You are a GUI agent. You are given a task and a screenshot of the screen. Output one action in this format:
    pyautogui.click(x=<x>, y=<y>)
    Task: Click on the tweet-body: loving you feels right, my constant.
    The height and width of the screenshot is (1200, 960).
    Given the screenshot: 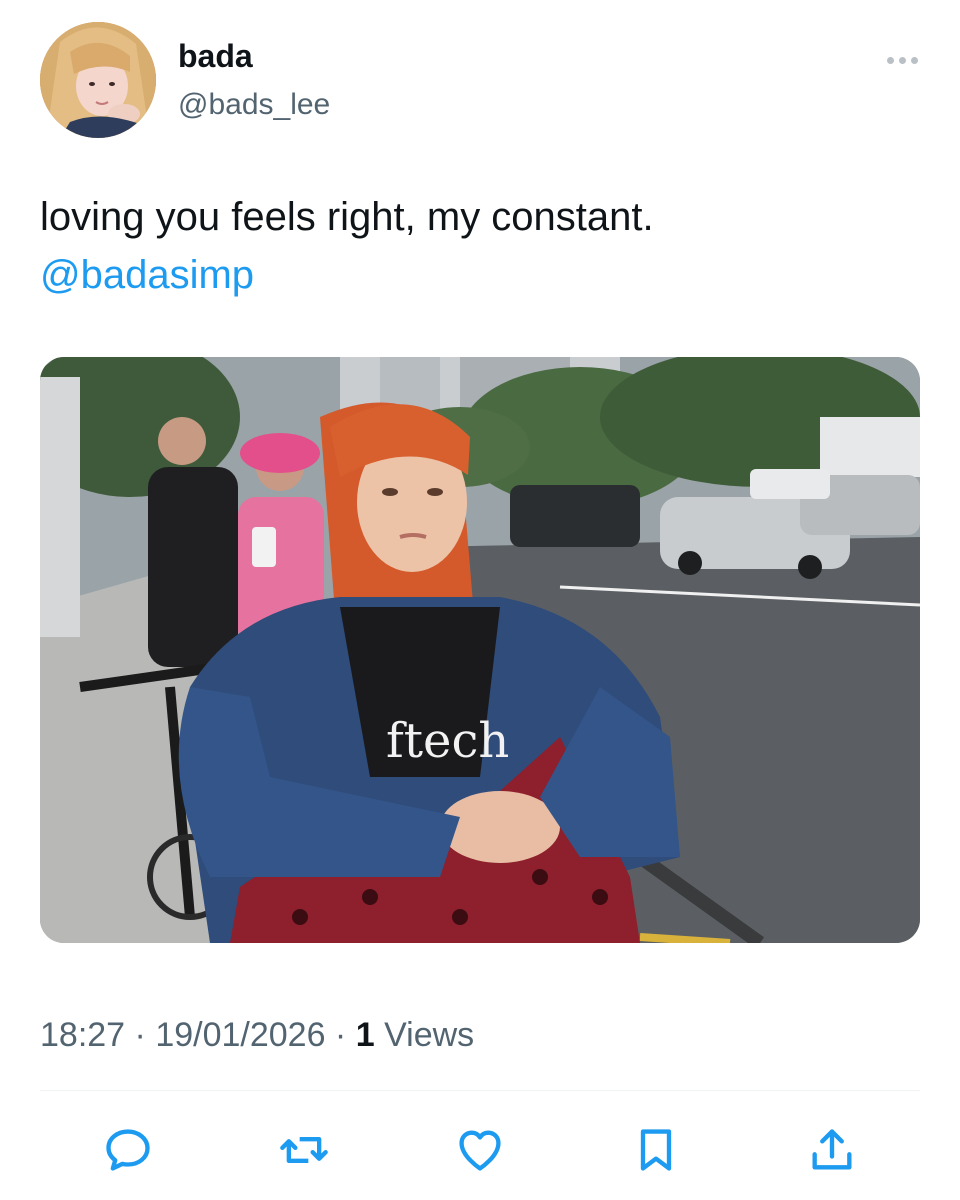 What is the action you would take?
    pyautogui.click(x=347, y=217)
    